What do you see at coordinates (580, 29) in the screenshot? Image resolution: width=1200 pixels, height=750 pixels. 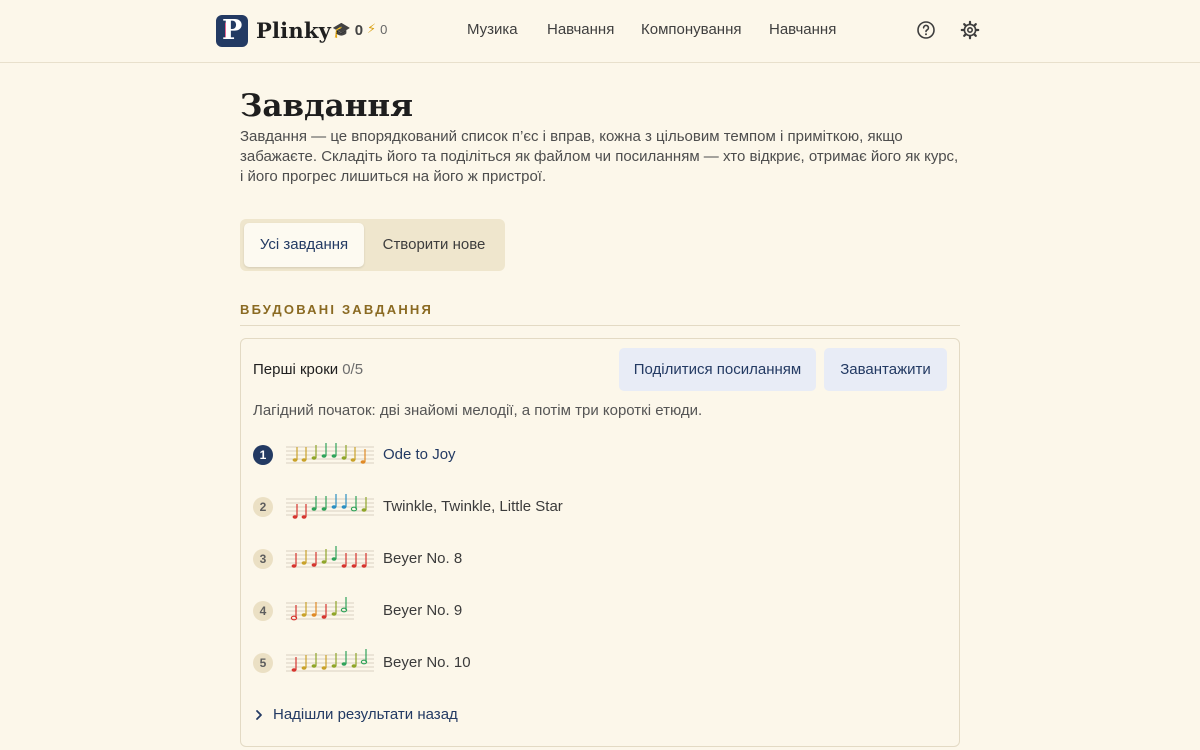 I see `nav-learning: Навчання` at bounding box center [580, 29].